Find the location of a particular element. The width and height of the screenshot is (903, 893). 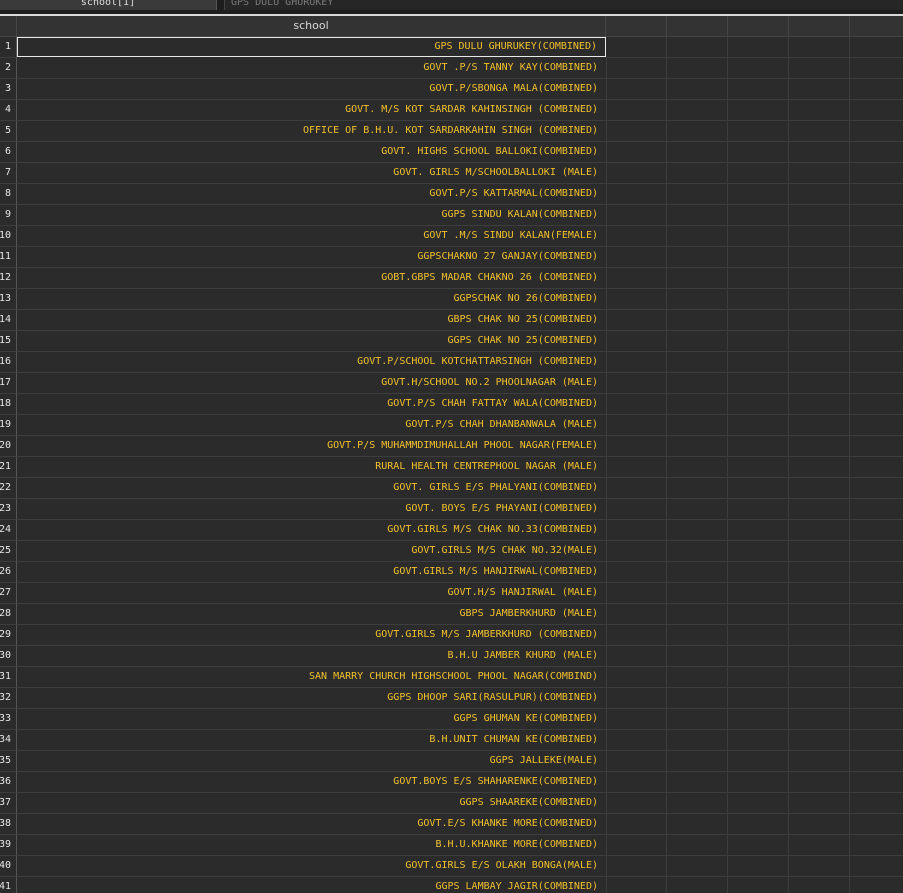

school-cell: GOVT.P/S CHAH FATTAY WALA(COMBINED) is located at coordinates (312, 404).